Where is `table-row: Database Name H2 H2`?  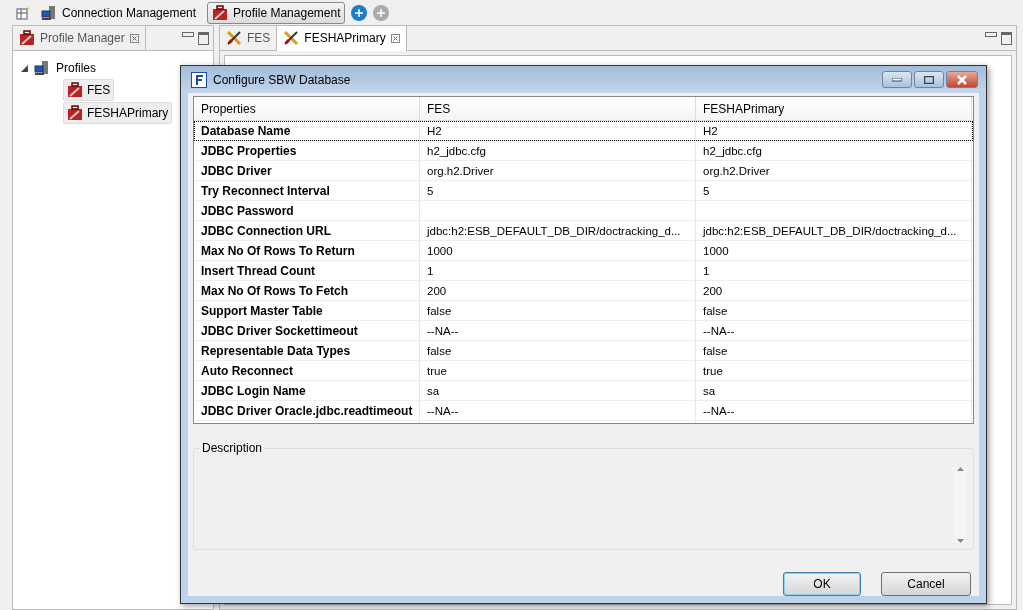
table-row: Database Name H2 H2 is located at coordinates (583, 131).